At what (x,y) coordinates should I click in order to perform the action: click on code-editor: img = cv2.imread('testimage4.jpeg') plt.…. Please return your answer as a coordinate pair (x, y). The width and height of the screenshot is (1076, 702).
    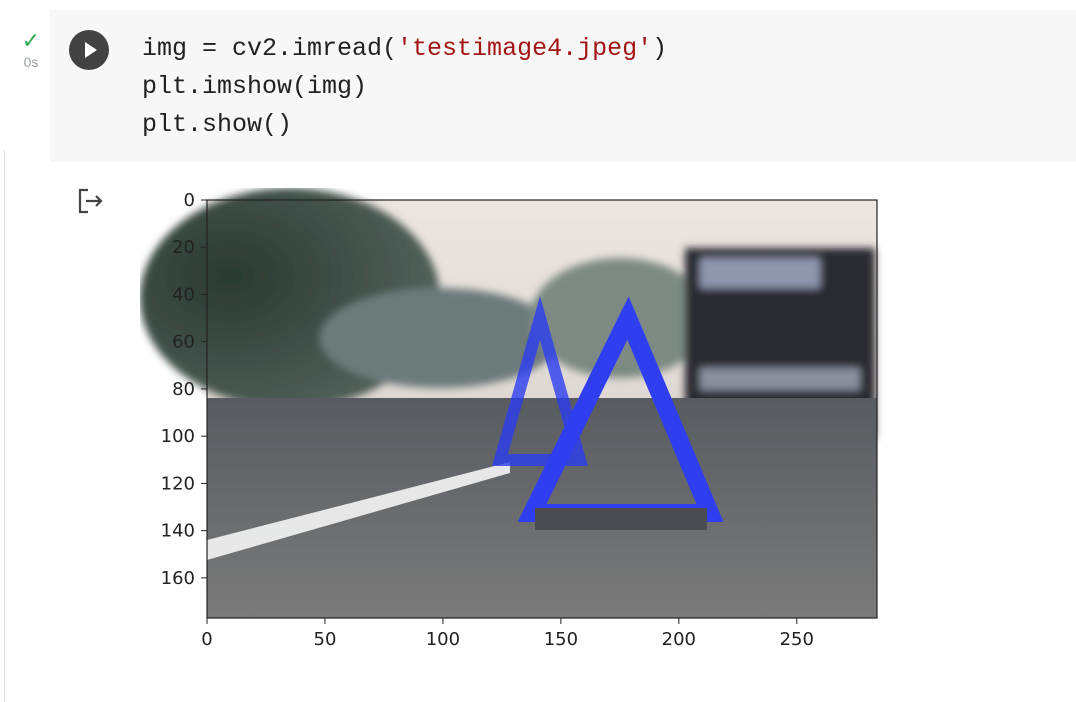
    Looking at the image, I should click on (404, 87).